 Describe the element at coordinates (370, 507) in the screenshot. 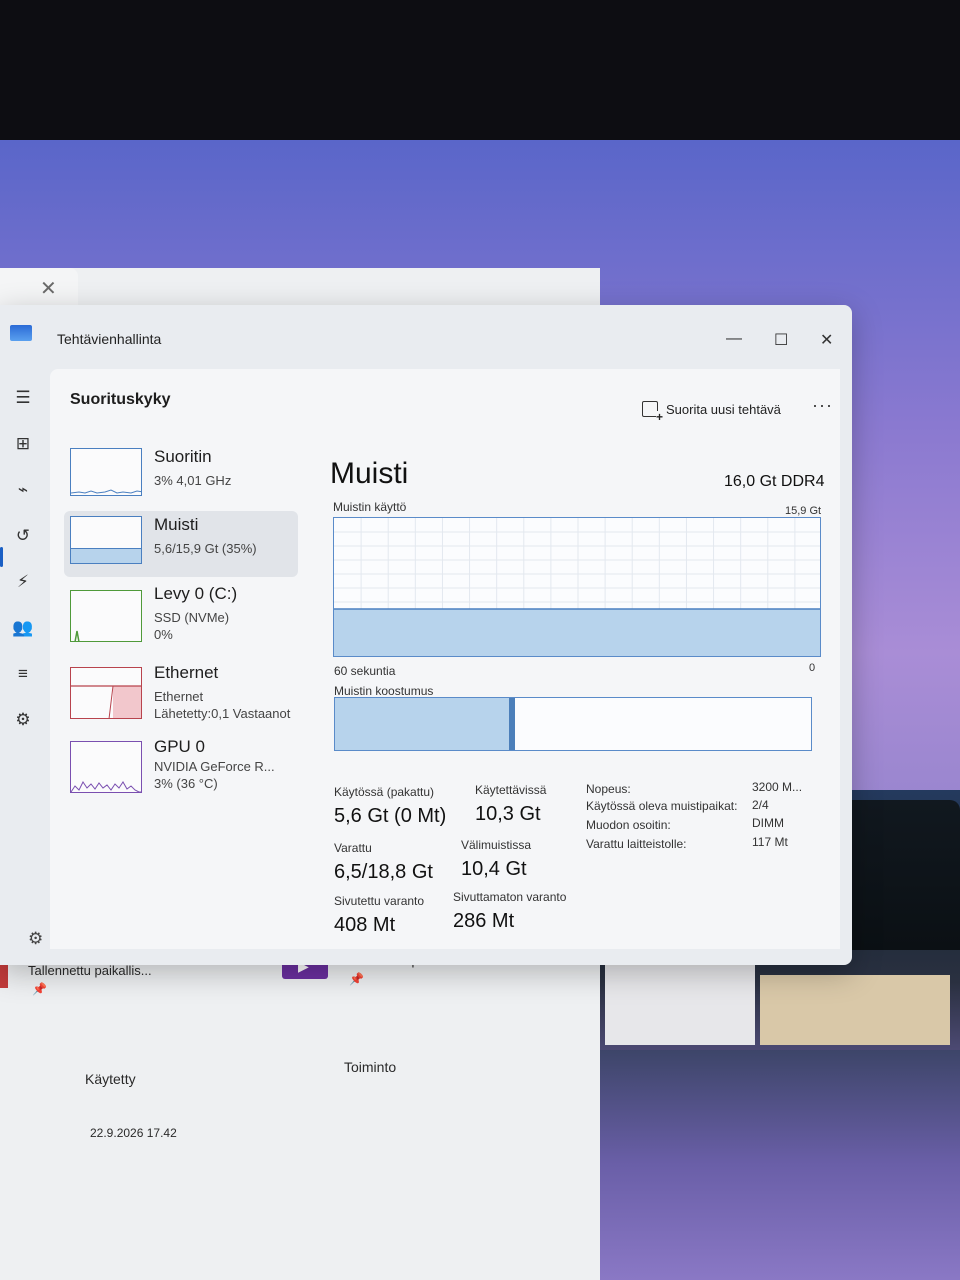

I see `memory-usage-label: Muistin käyttö` at that location.